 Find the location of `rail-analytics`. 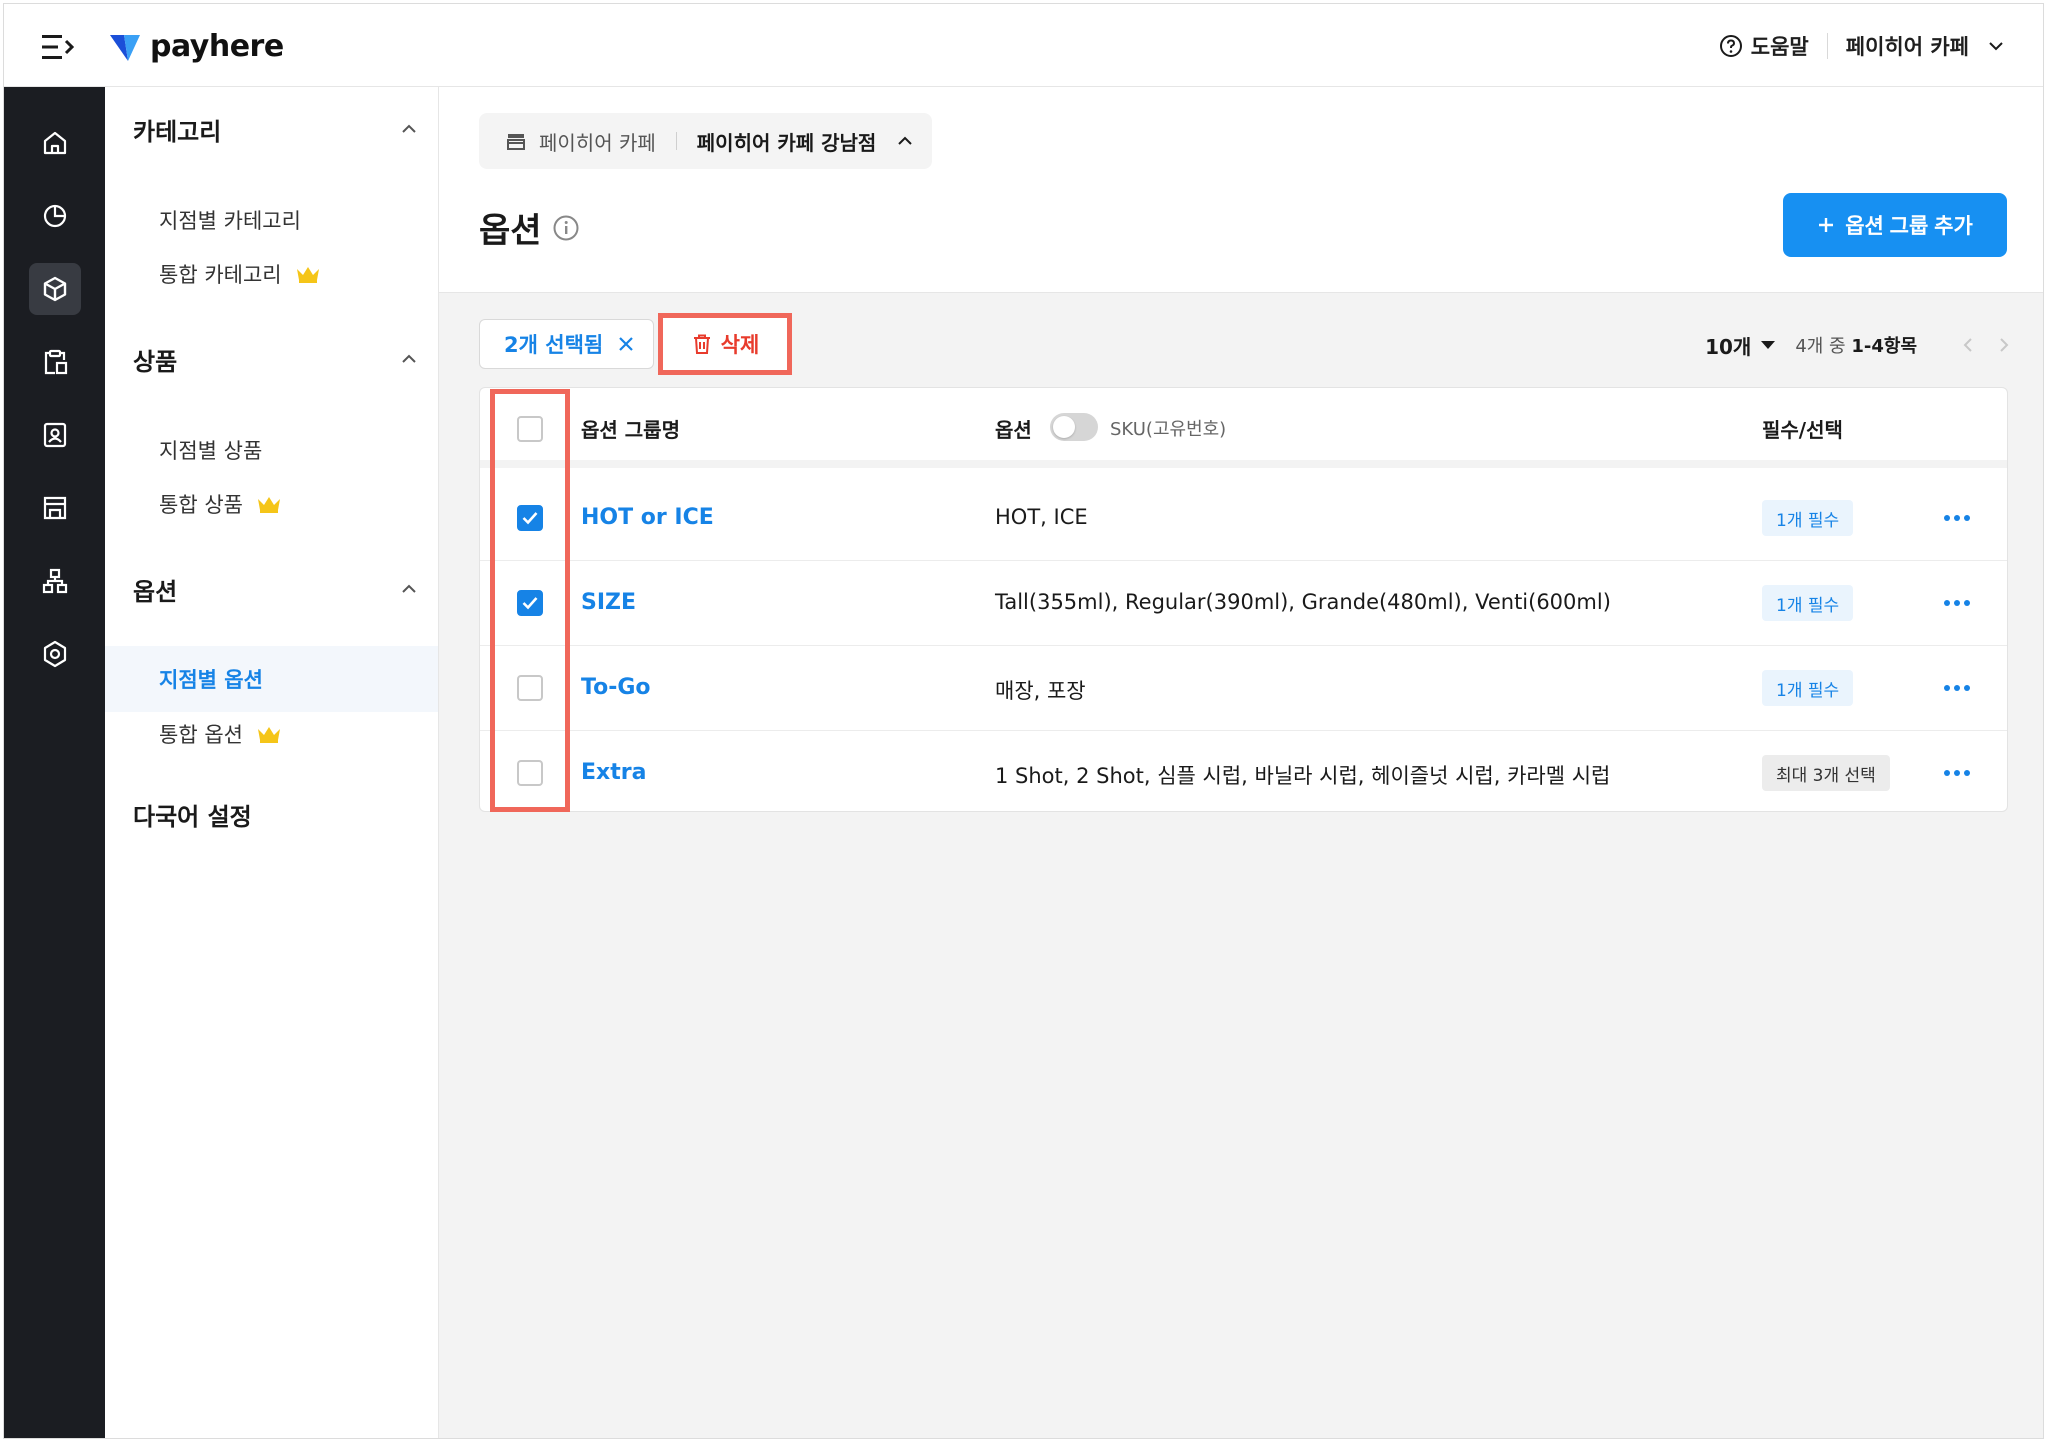

rail-analytics is located at coordinates (55, 216).